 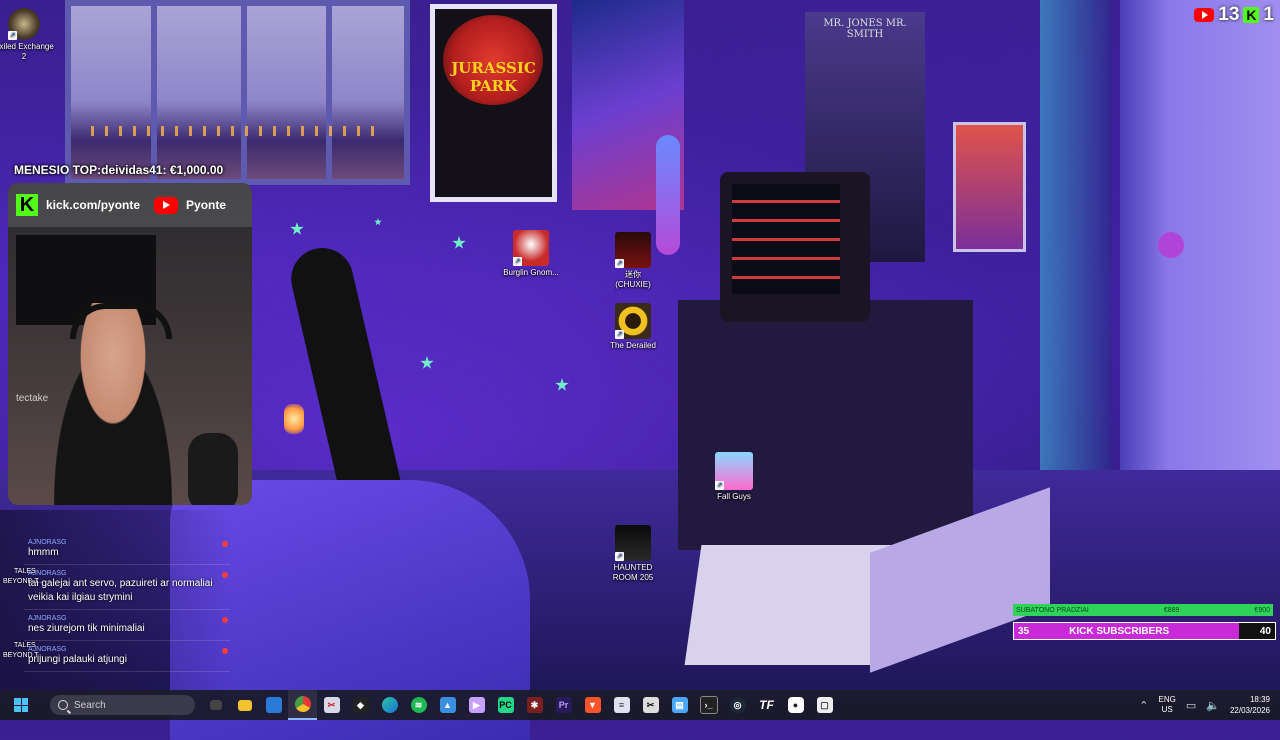 What do you see at coordinates (865, 29) in the screenshot?
I see `poster-title: MR. JONES MR. SMITH` at bounding box center [865, 29].